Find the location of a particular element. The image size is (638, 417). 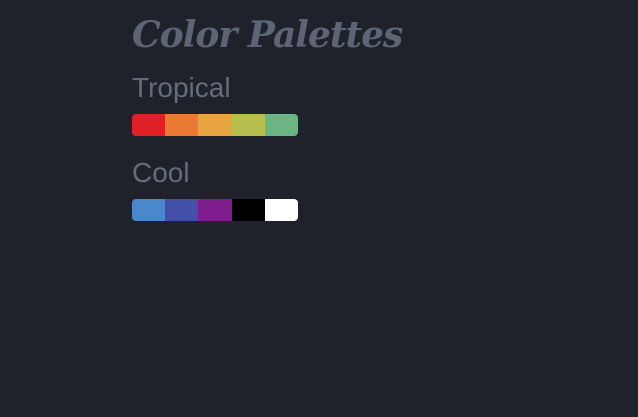

palette-name: Cool is located at coordinates (161, 172).